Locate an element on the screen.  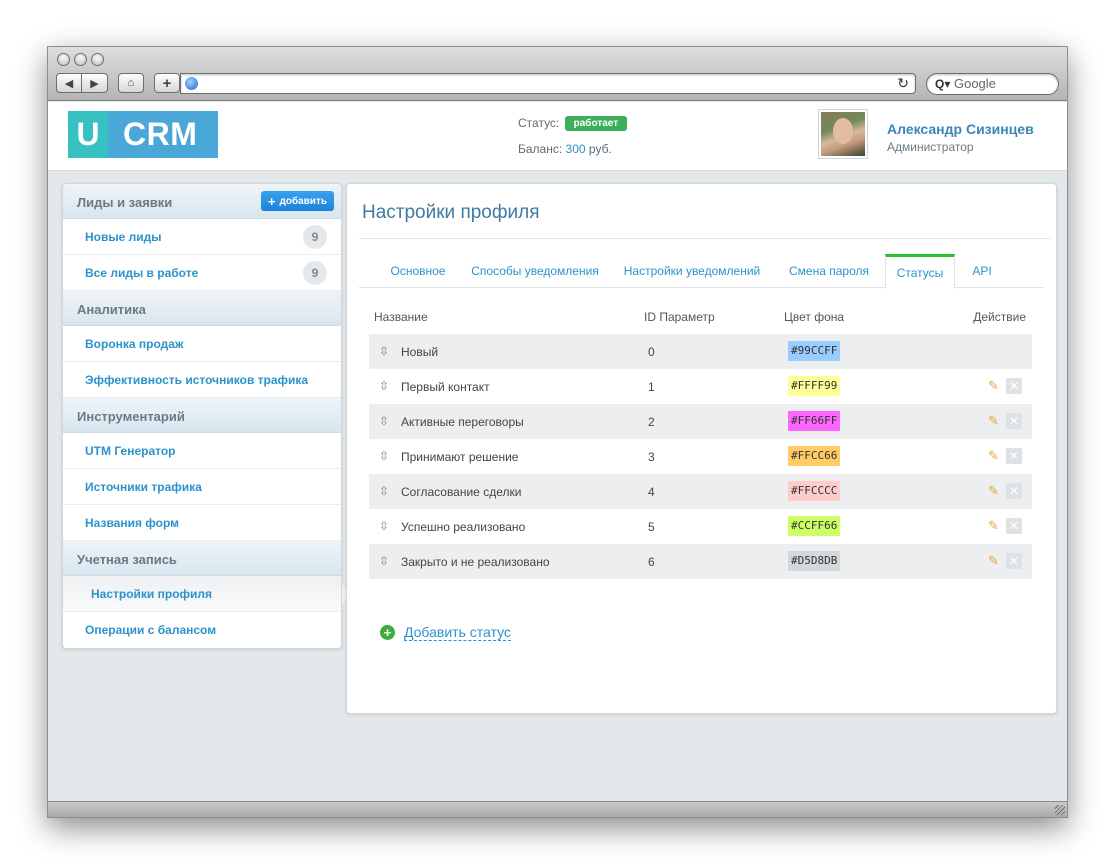
new-tab-icon: + is located at coordinates (167, 83).